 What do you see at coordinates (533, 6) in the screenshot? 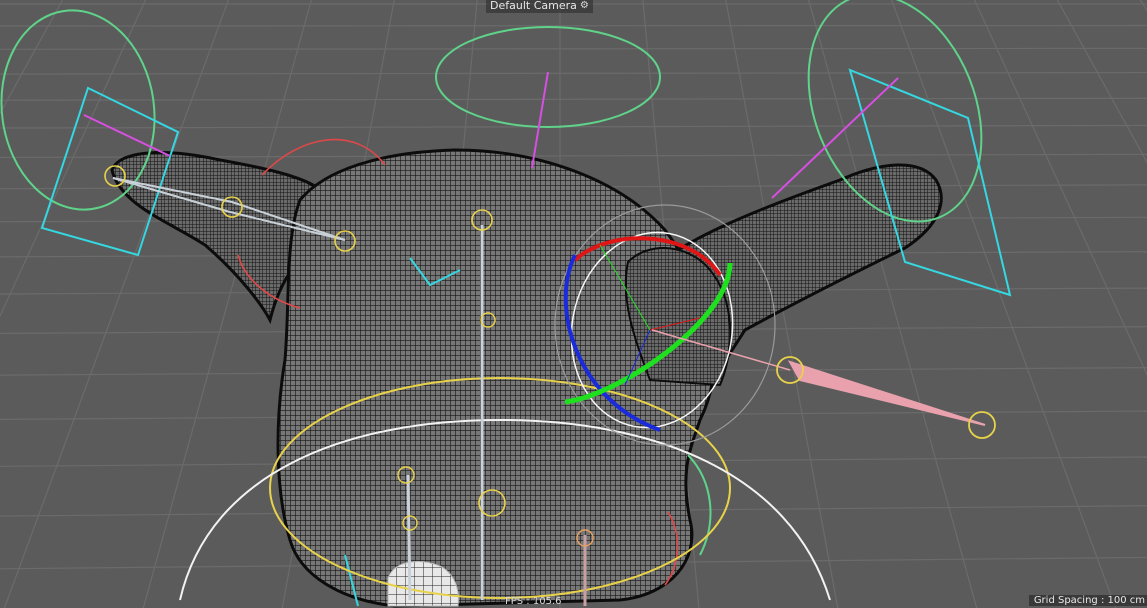
I see `camera-name: Default Camera` at bounding box center [533, 6].